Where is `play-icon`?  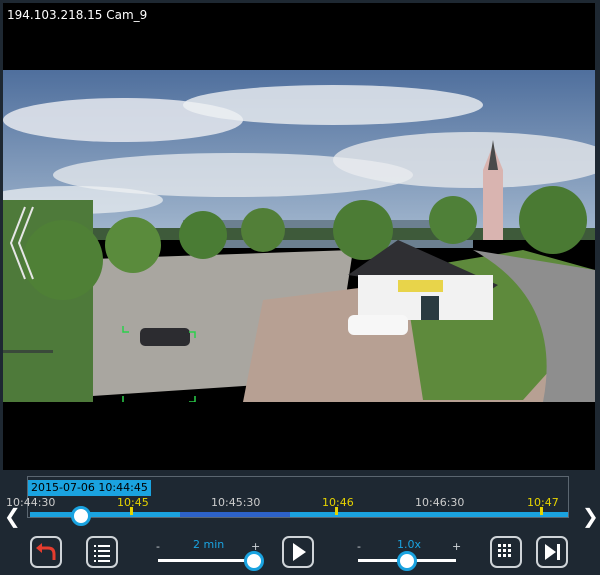
play-icon is located at coordinates (299, 552).